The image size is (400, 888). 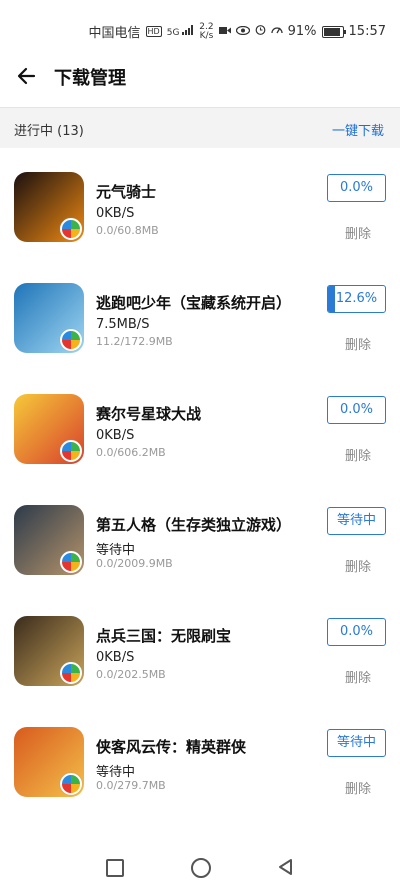 What do you see at coordinates (149, 414) in the screenshot?
I see `app-name: 赛尔号星球大战` at bounding box center [149, 414].